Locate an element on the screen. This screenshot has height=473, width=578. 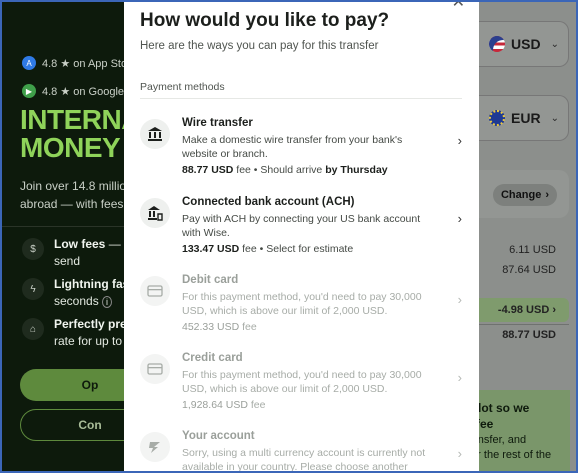
hero-subcopy: Join over 14.8 millio abroad — with fees is located at coordinates (73, 195).